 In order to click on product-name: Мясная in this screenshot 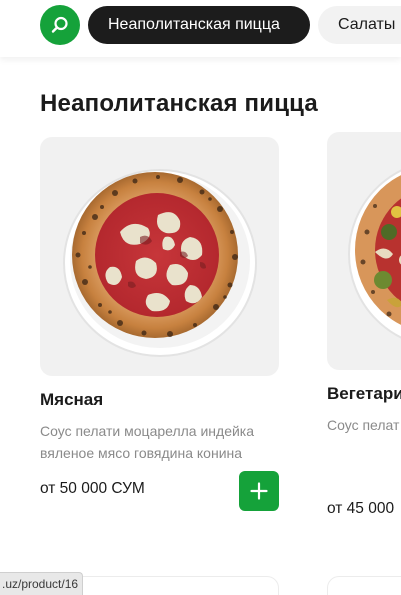, I will do `click(159, 400)`.